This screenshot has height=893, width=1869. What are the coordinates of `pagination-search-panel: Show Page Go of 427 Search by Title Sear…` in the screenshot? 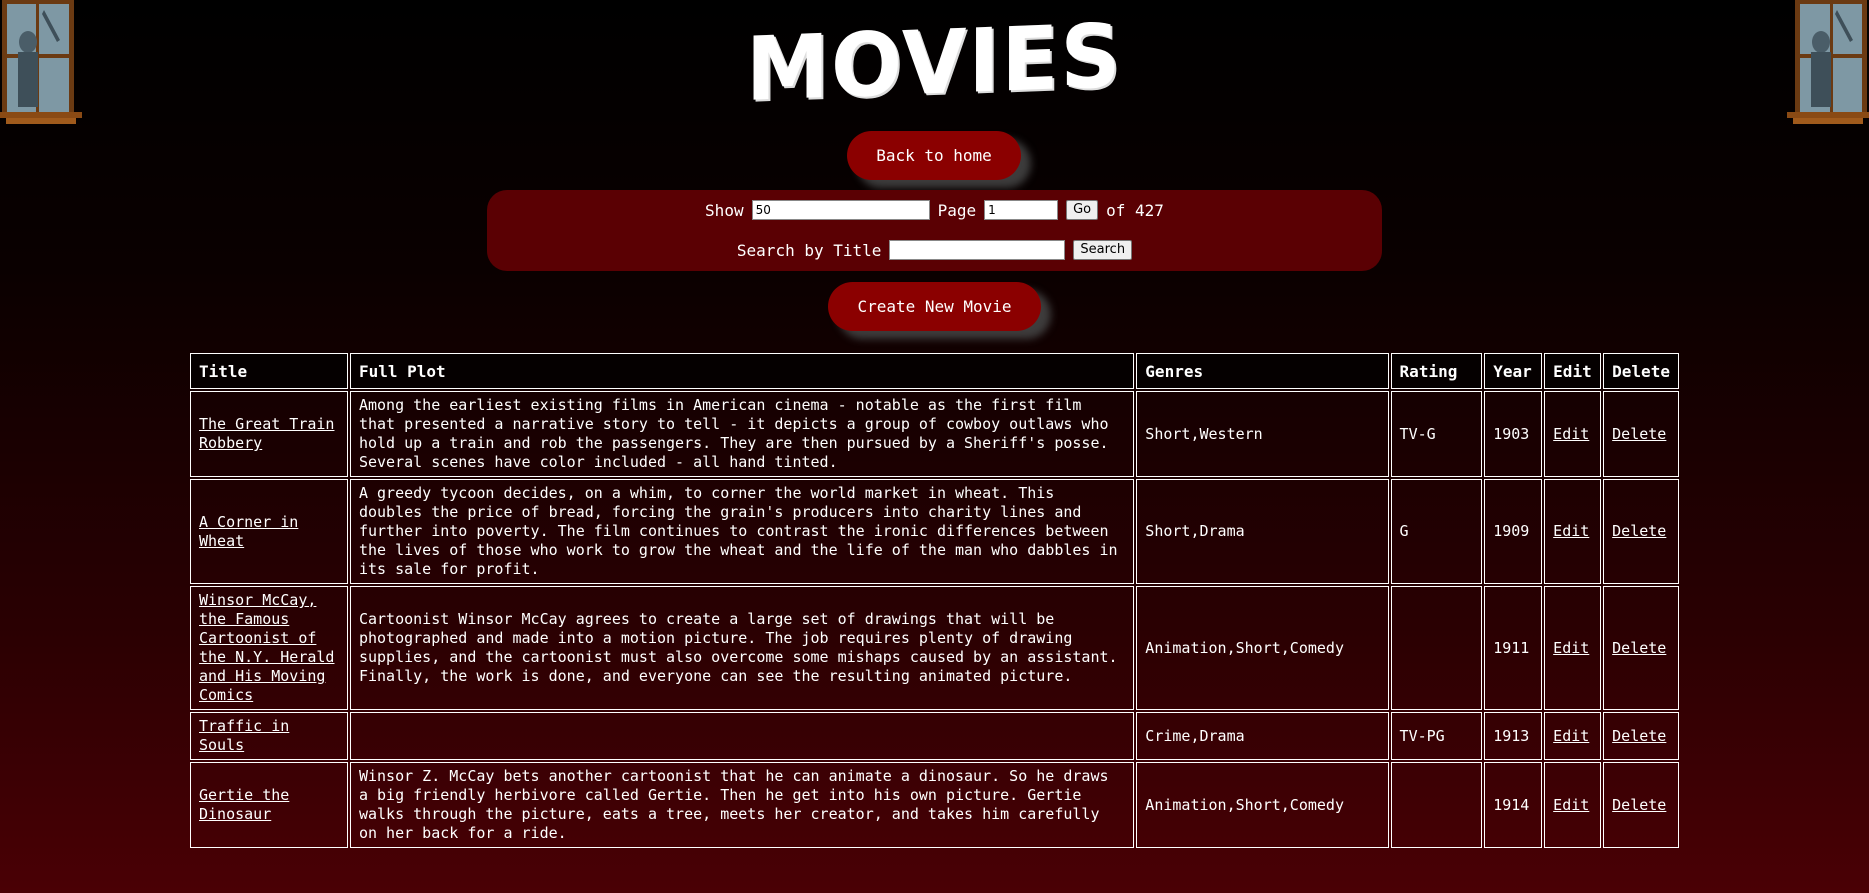 It's located at (934, 230).